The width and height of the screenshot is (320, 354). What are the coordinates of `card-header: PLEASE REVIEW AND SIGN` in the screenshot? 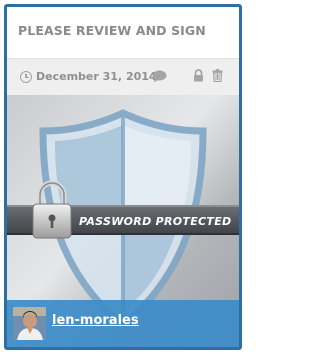 It's located at (123, 32).